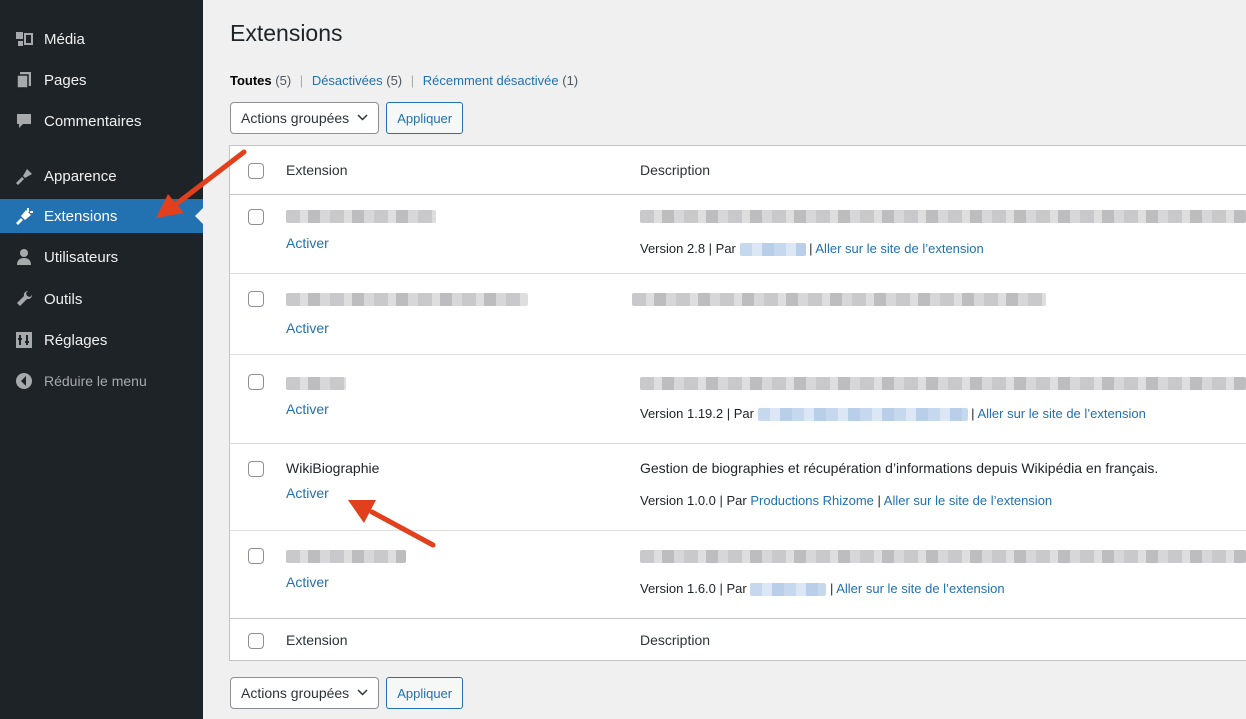  What do you see at coordinates (101, 299) in the screenshot?
I see `menu-item-tools: Outils` at bounding box center [101, 299].